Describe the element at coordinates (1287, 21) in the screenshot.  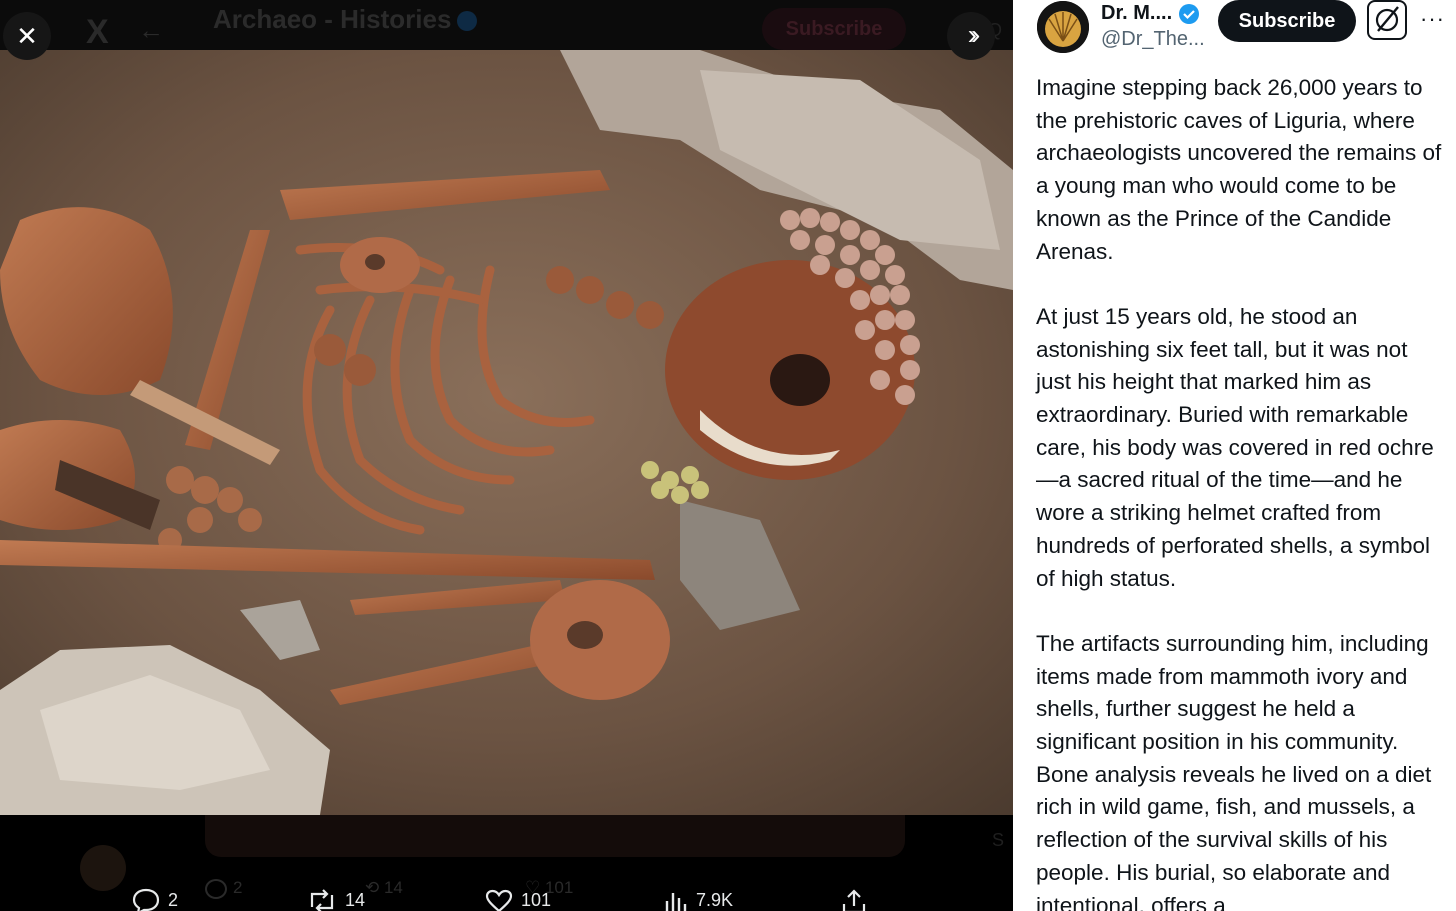
I see `subscribe-button: Subscribe` at that location.